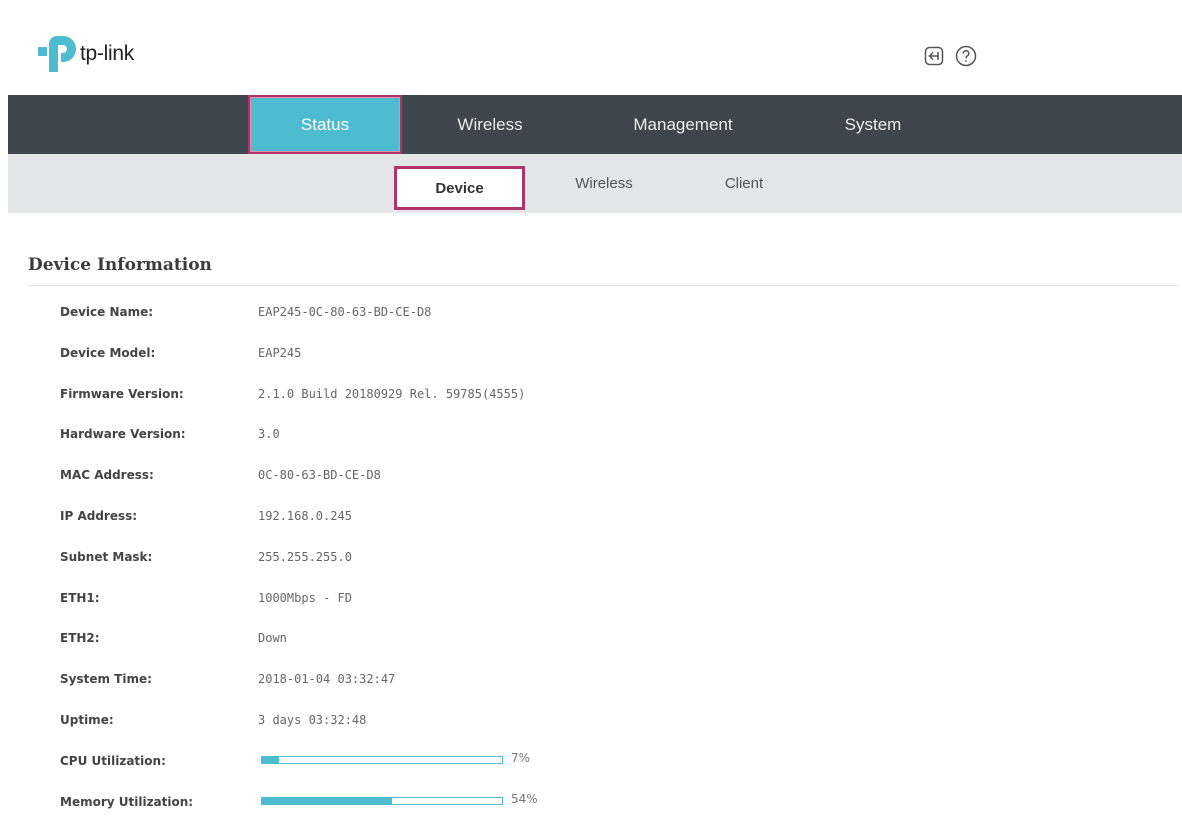 Image resolution: width=1182 pixels, height=837 pixels. I want to click on info-label: System Time:, so click(106, 679).